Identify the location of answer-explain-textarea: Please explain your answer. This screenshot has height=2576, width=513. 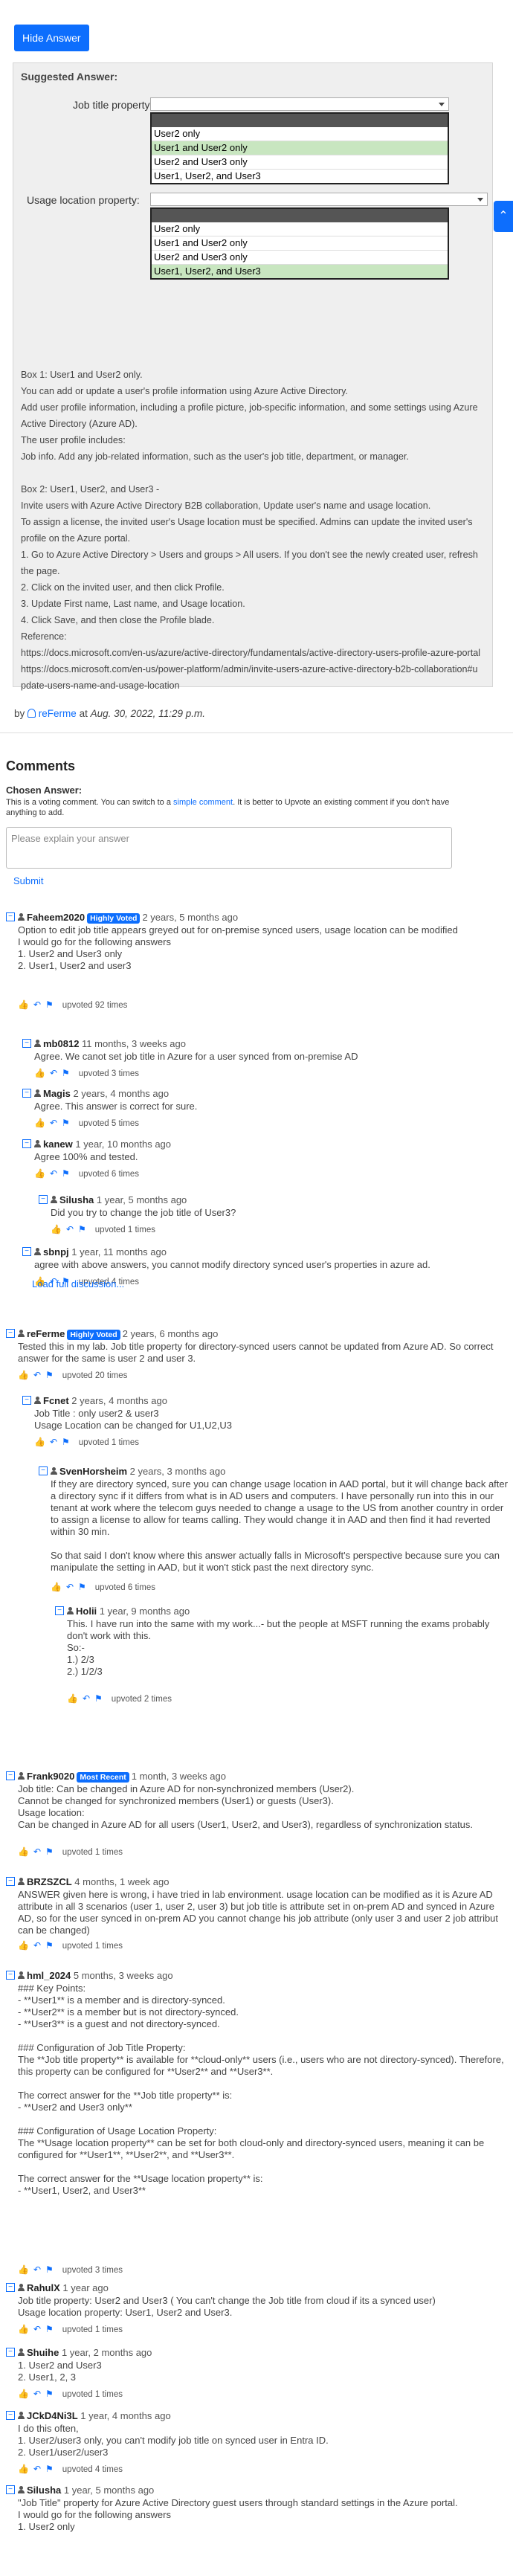
(229, 848).